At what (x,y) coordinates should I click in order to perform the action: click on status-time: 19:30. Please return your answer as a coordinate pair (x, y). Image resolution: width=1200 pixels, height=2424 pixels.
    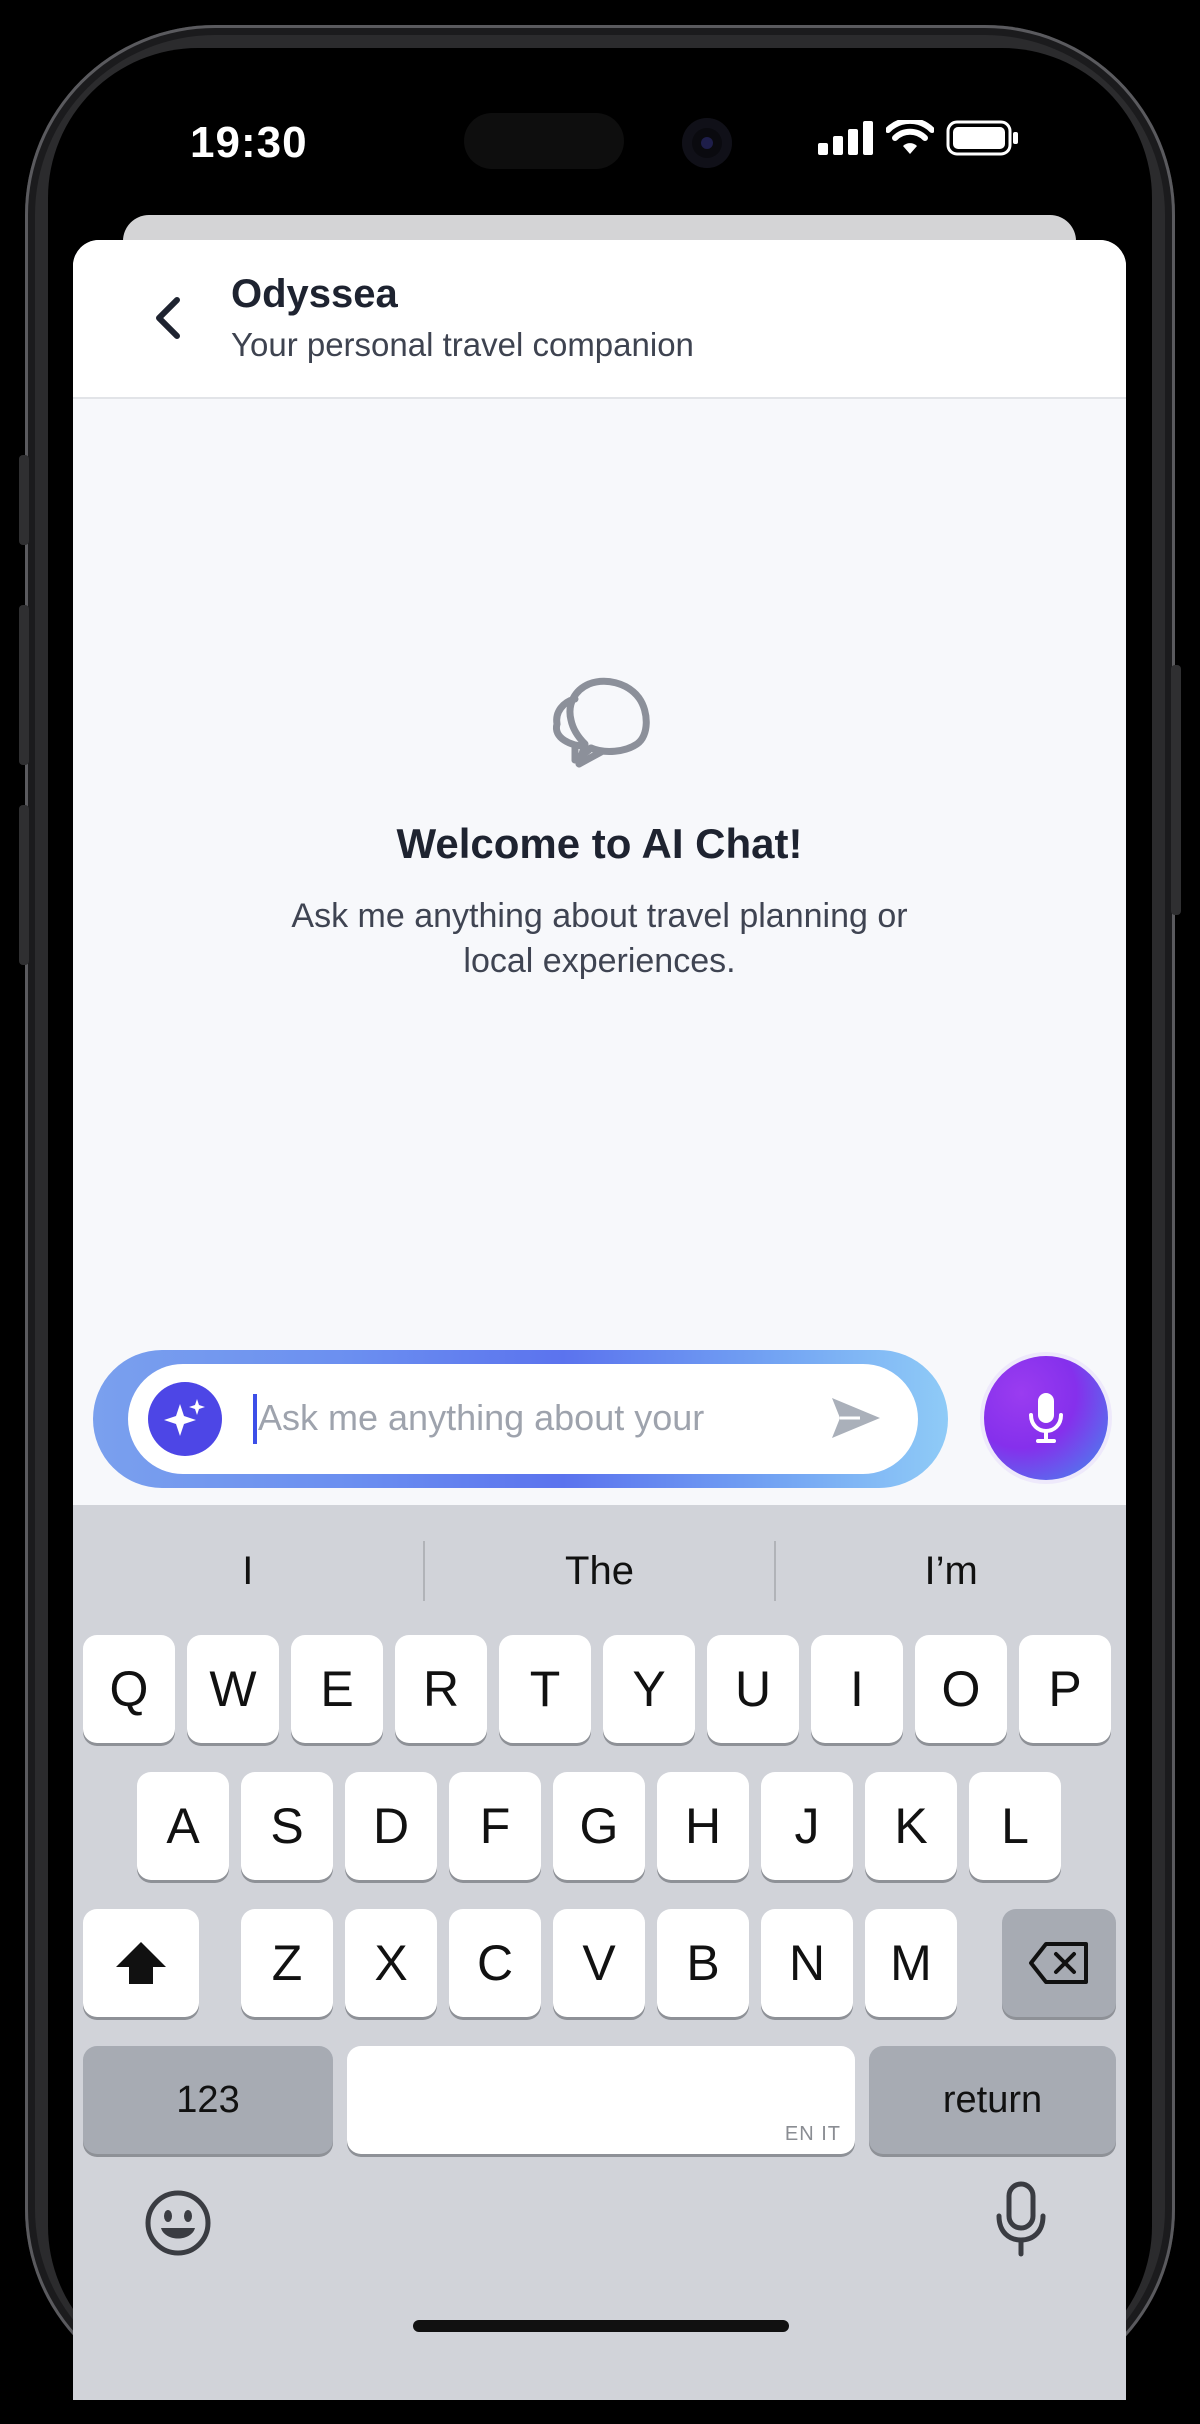
    Looking at the image, I should click on (249, 142).